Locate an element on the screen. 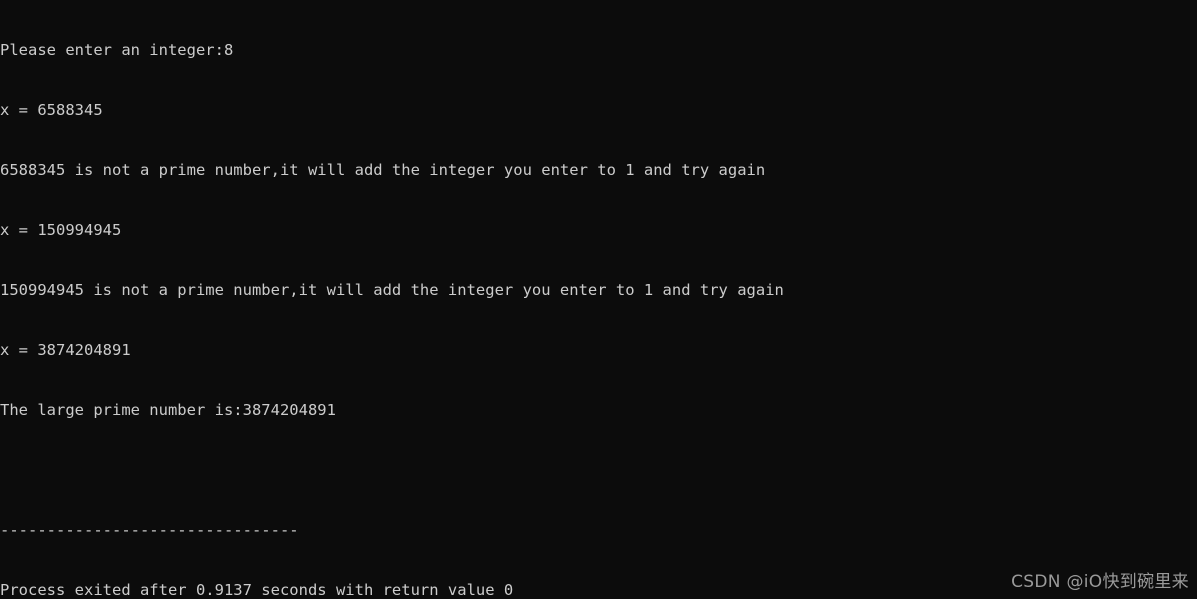  console-line-x-value-3: x = 3874204891 is located at coordinates (65, 350).